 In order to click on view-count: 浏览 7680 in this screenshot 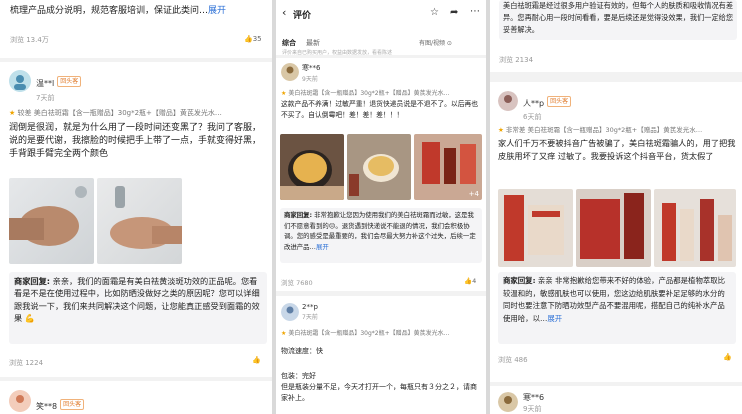, I will do `click(297, 283)`.